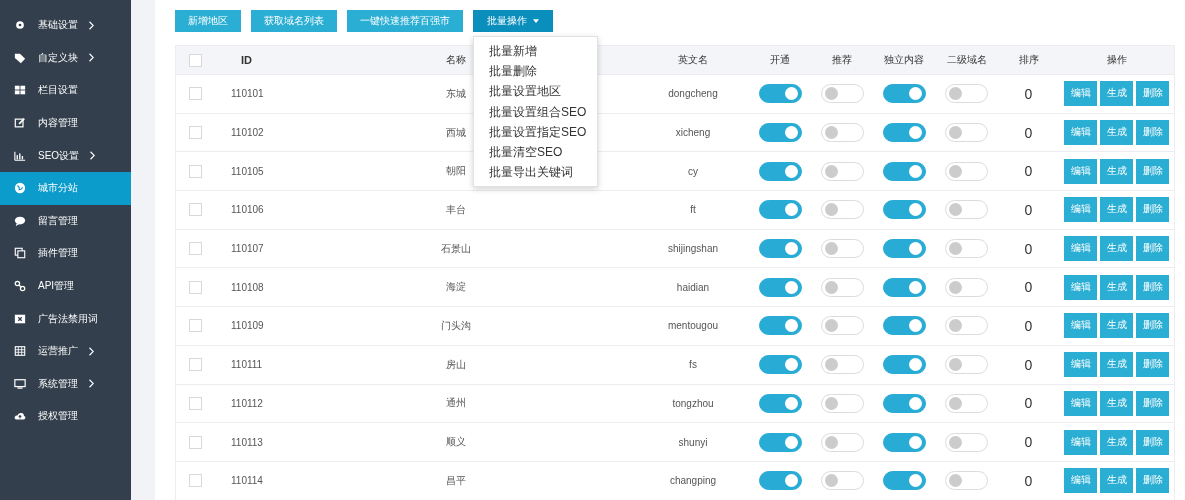  I want to click on globe-icon, so click(20, 188).